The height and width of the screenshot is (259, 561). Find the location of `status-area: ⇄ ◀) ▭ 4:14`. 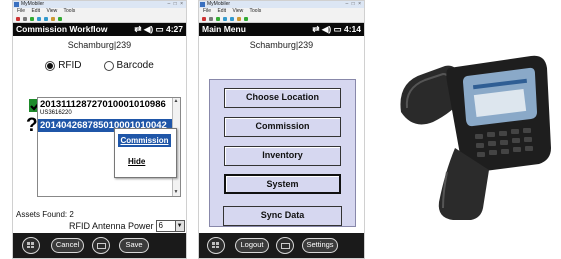

status-area: ⇄ ◀) ▭ 4:14 is located at coordinates (336, 29).